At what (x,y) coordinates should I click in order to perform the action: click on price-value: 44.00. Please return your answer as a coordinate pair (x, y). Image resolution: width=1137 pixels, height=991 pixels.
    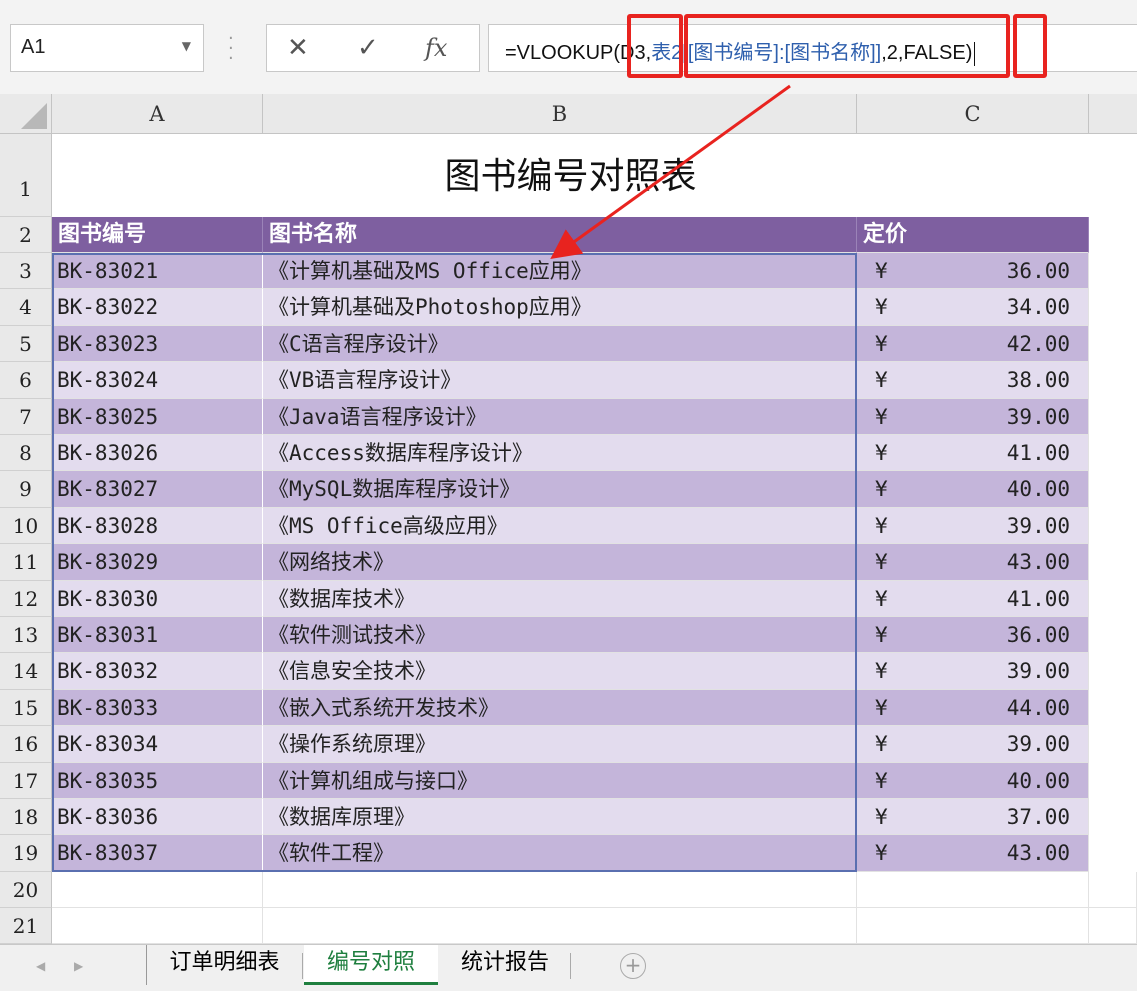
    Looking at the image, I should click on (1038, 707).